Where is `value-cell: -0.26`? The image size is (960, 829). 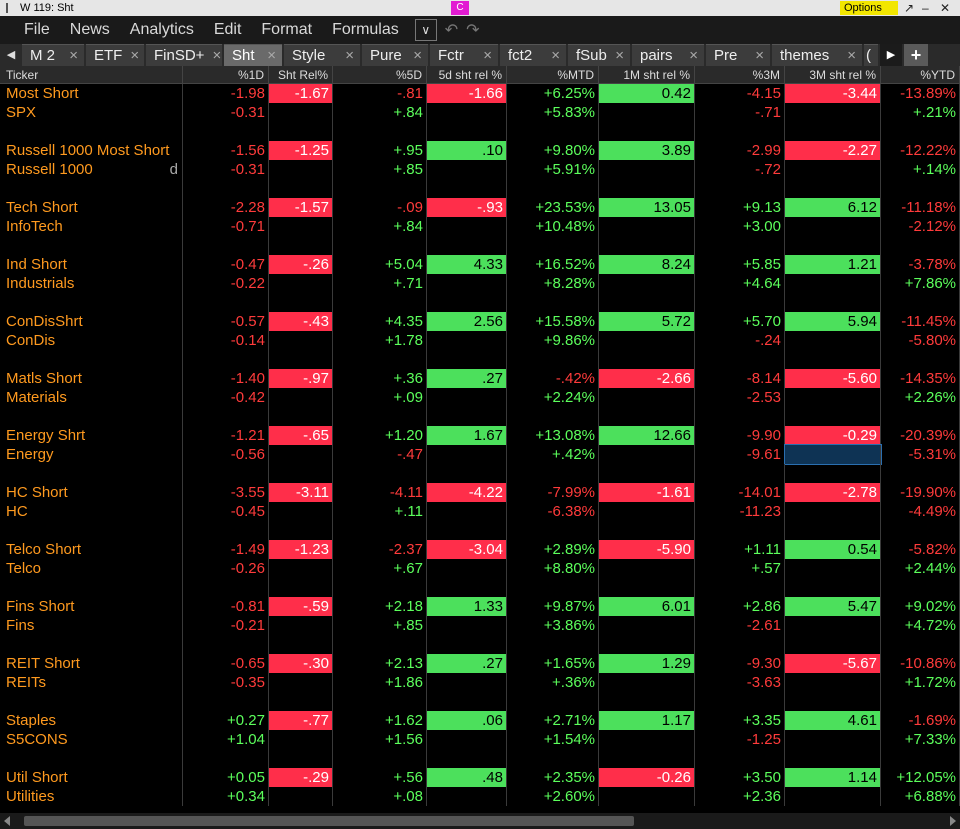 value-cell: -0.26 is located at coordinates (226, 568).